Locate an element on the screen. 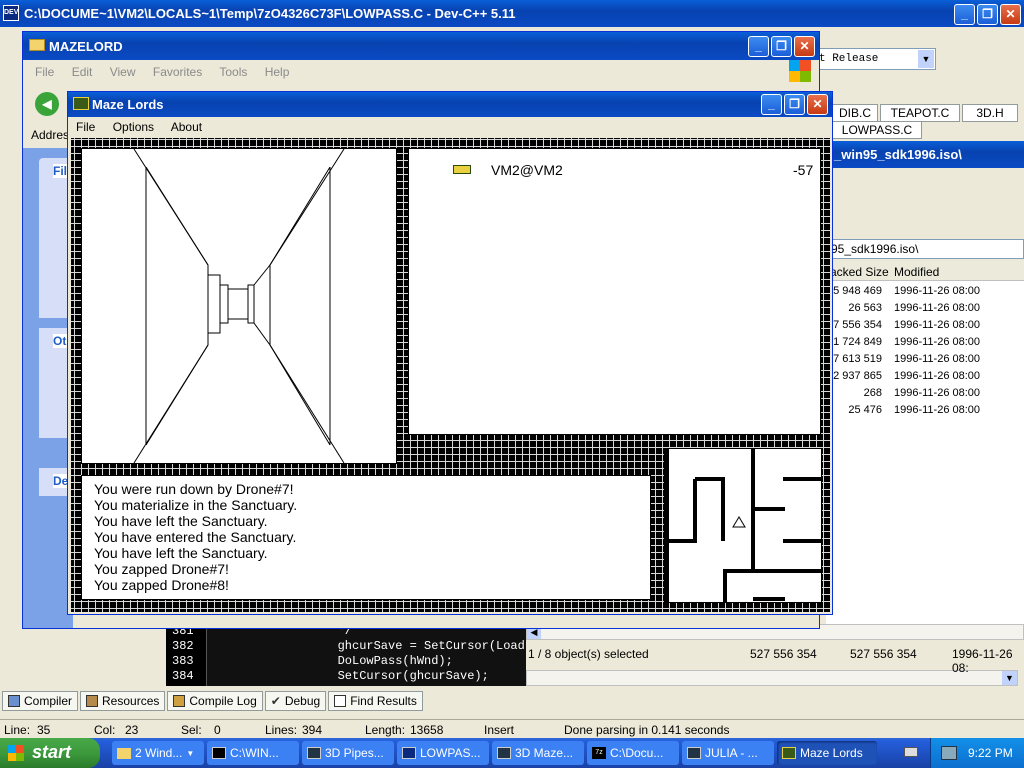  menu-favorites: Favorites is located at coordinates (177, 72).